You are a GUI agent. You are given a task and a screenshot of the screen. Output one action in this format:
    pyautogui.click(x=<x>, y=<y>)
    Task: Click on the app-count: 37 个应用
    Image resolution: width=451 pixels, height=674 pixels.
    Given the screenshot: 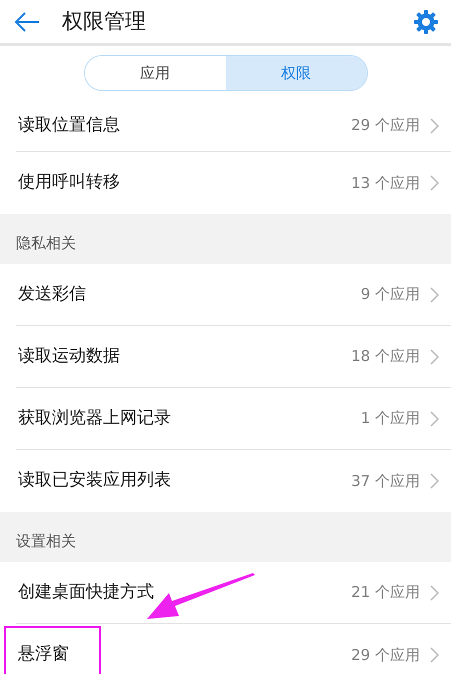 What is the action you would take?
    pyautogui.click(x=385, y=481)
    